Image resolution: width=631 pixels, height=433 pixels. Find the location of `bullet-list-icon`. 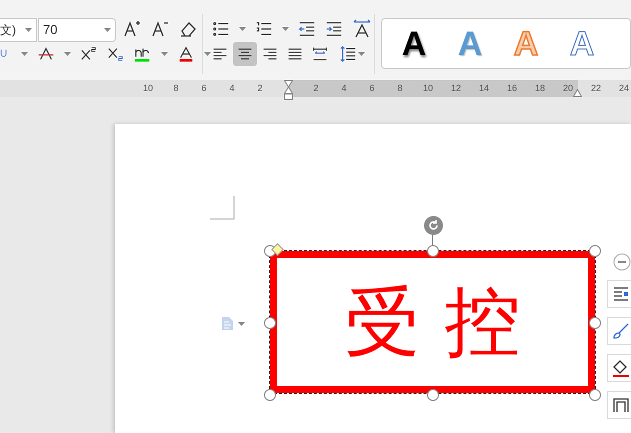

bullet-list-icon is located at coordinates (221, 29).